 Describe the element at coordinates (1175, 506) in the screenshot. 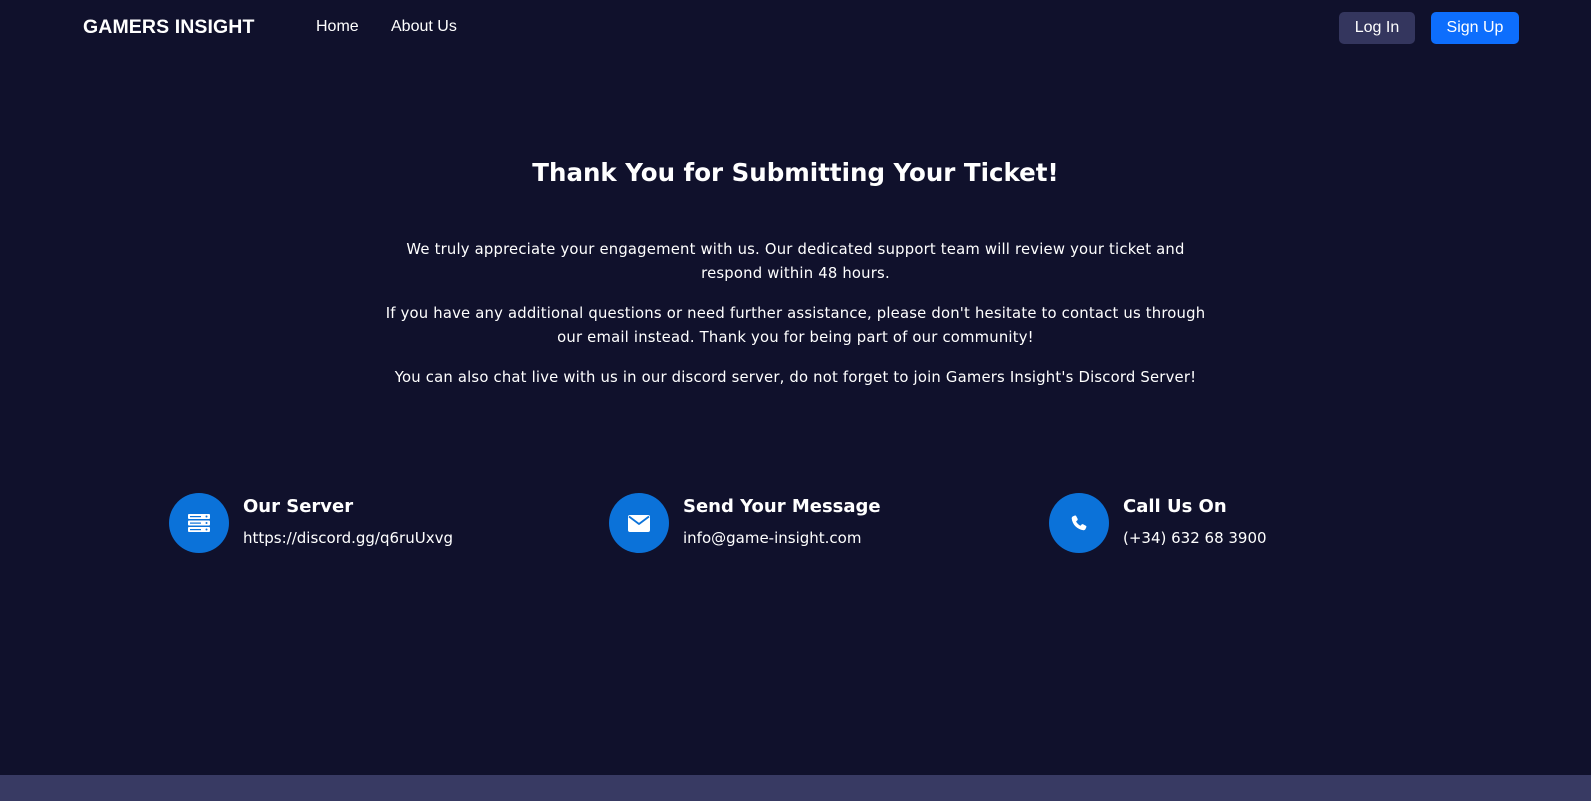

I see `contact-title-phone: Call Us On` at that location.